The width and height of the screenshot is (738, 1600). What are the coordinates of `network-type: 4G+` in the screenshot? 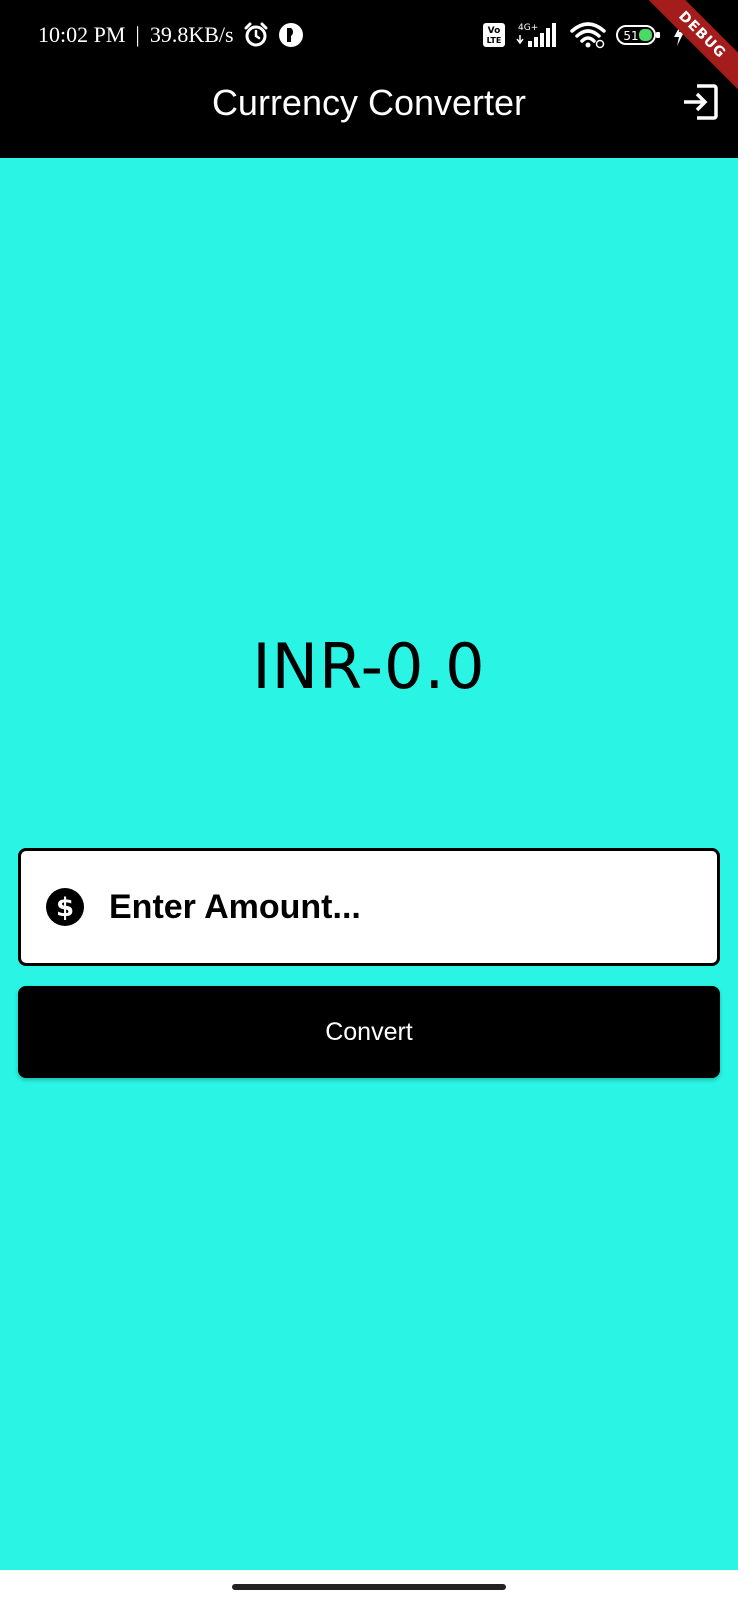 It's located at (528, 28).